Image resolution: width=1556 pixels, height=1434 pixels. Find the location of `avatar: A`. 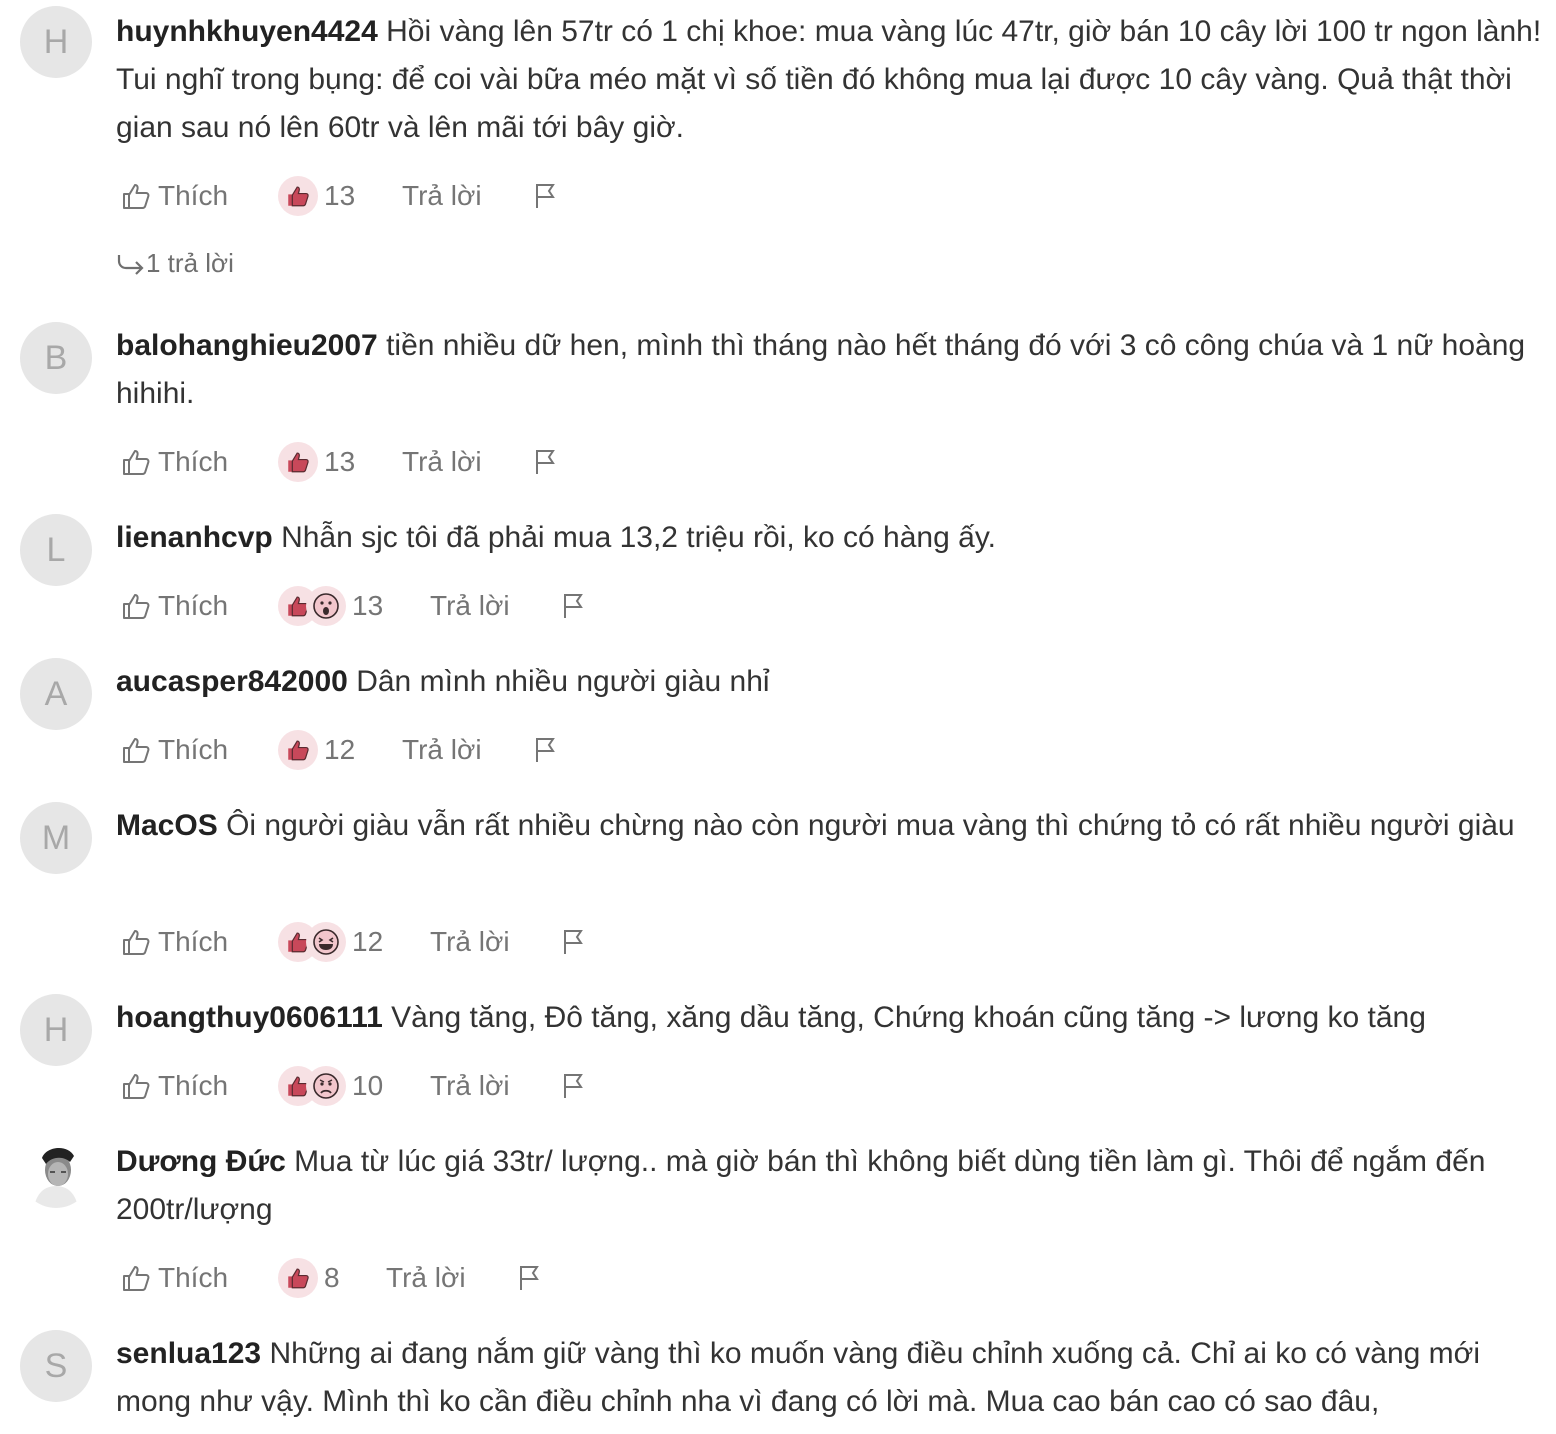

avatar: A is located at coordinates (56, 694).